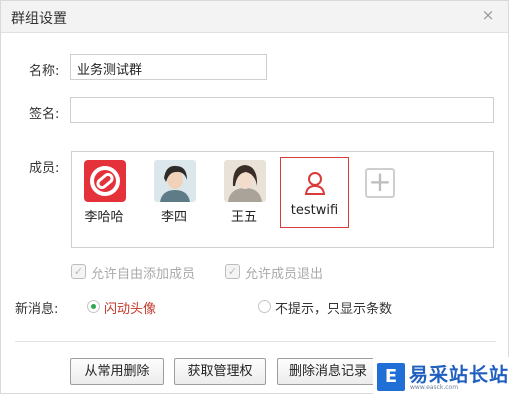  What do you see at coordinates (434, 387) in the screenshot?
I see `logo-url-text: www.easck.com` at bounding box center [434, 387].